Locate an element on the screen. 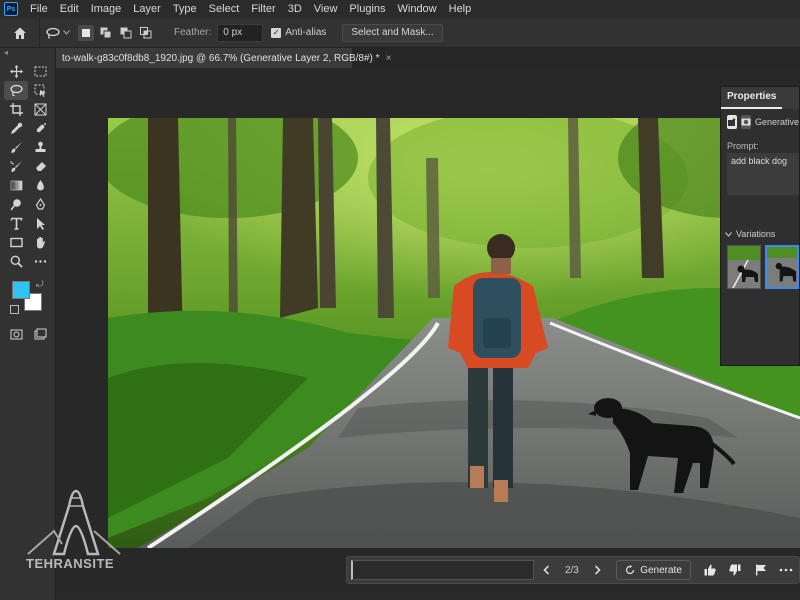 This screenshot has width=800, height=600. antialias-checkbox: ✓ is located at coordinates (276, 32).